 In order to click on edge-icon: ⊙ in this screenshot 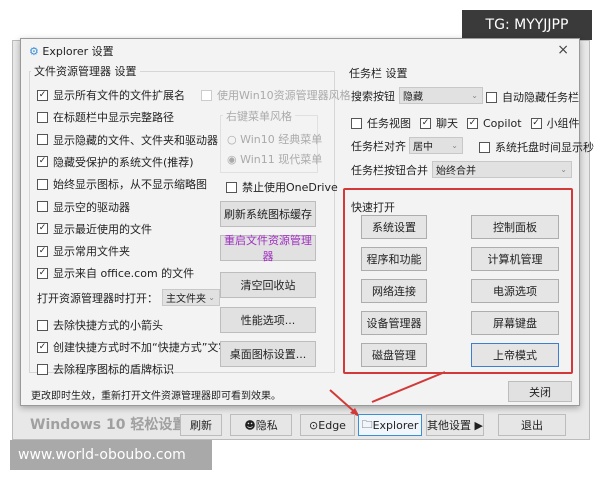, I will do `click(314, 425)`.